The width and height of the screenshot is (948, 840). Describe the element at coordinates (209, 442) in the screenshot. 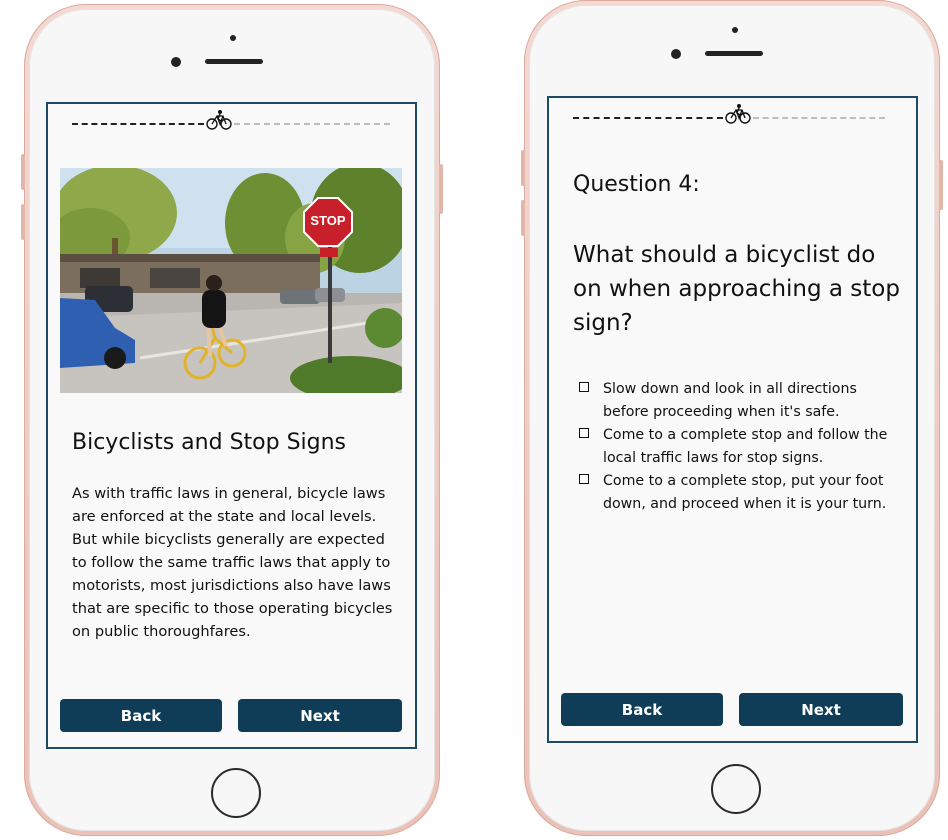

I see `lesson-title: Bicyclists and Stop Signs` at that location.